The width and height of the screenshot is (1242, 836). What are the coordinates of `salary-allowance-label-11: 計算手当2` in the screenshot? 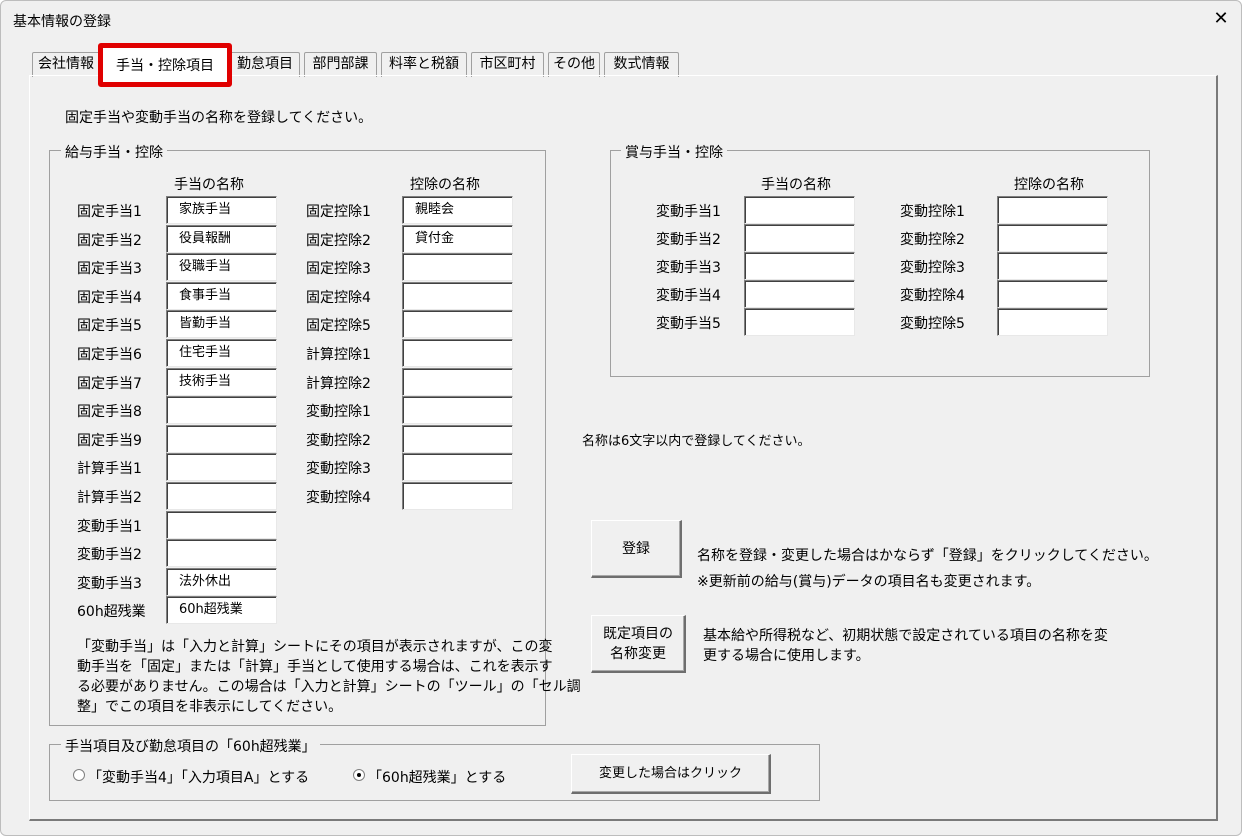 It's located at (109, 498).